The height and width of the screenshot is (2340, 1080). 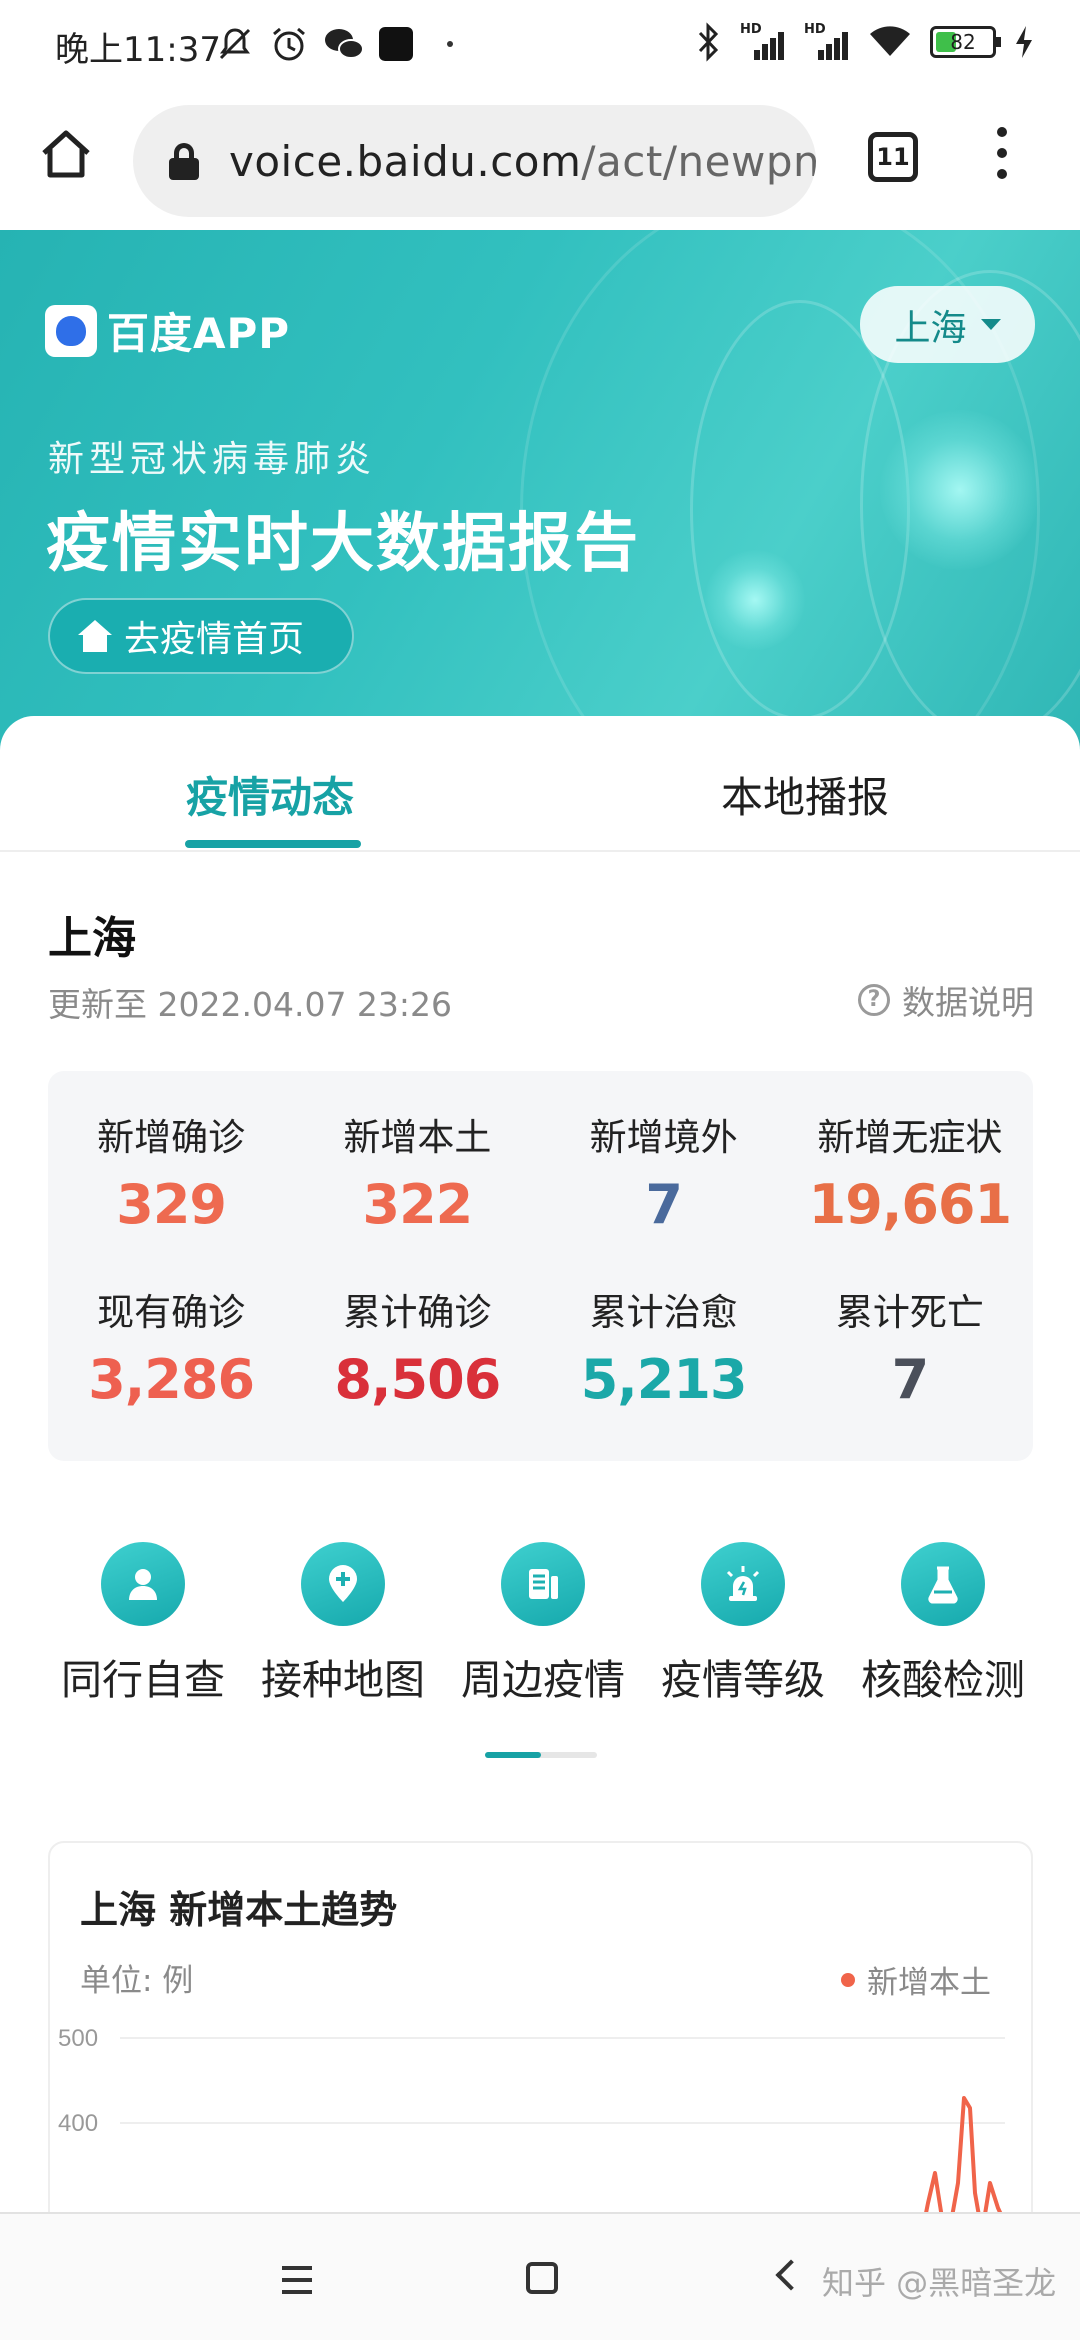 I want to click on data-explain-link: ? 数据说明, so click(x=946, y=1000).